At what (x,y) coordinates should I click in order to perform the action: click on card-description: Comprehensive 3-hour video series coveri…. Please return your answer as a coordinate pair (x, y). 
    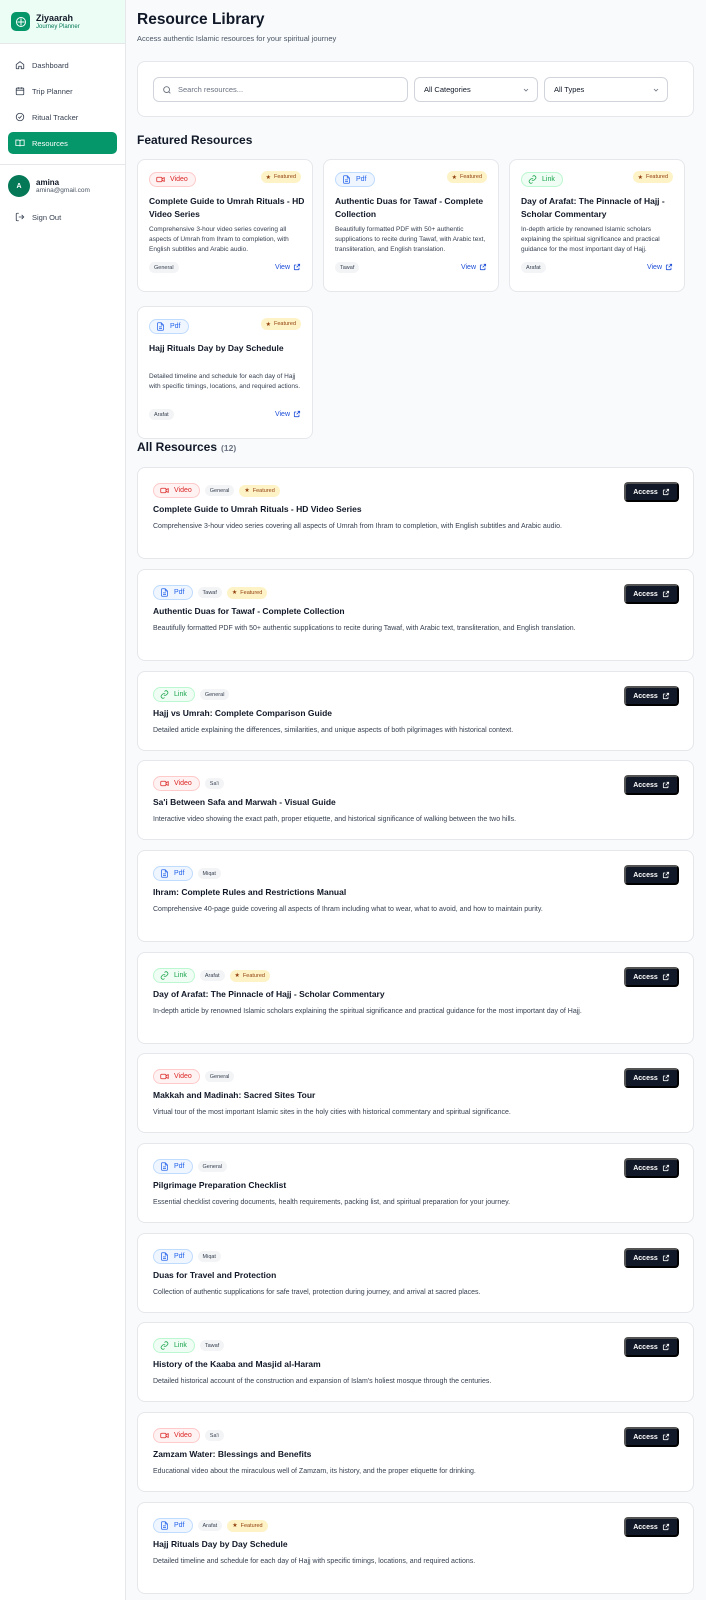
    Looking at the image, I should click on (219, 239).